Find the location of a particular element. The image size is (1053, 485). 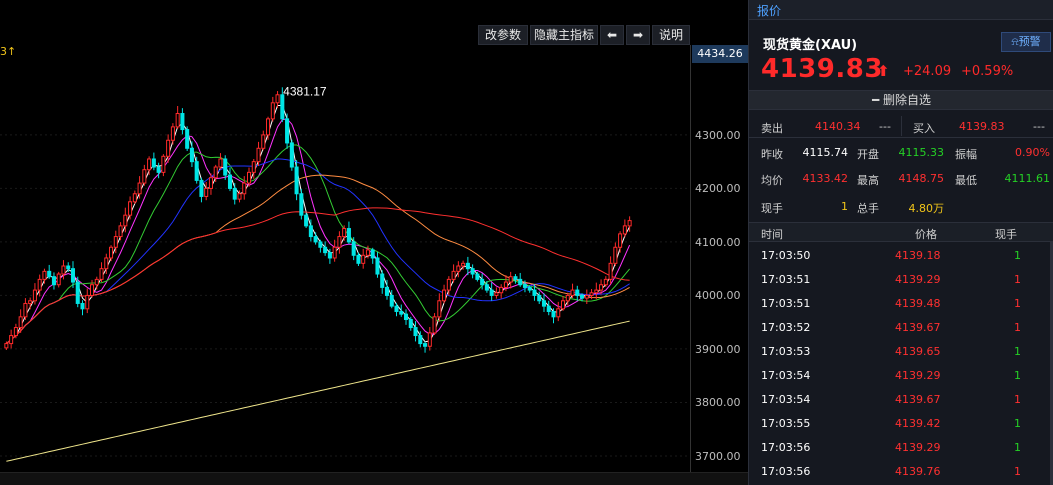

trade-row: 17:03:53 4139.65 1 is located at coordinates (901, 353).